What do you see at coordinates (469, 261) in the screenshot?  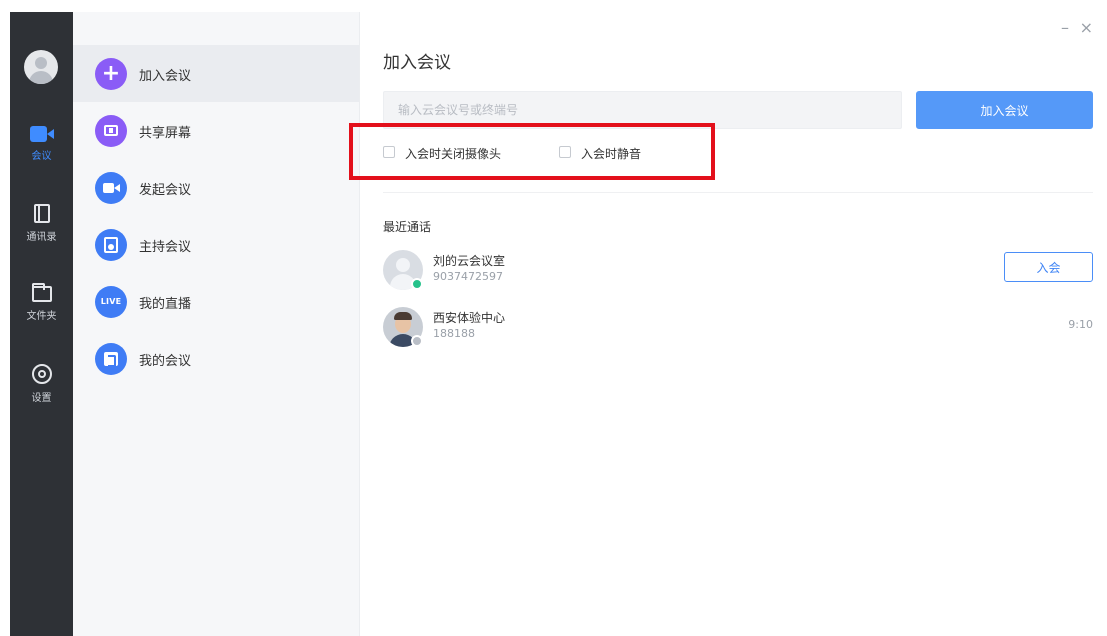 I see `call-name: 刘的云会议室` at bounding box center [469, 261].